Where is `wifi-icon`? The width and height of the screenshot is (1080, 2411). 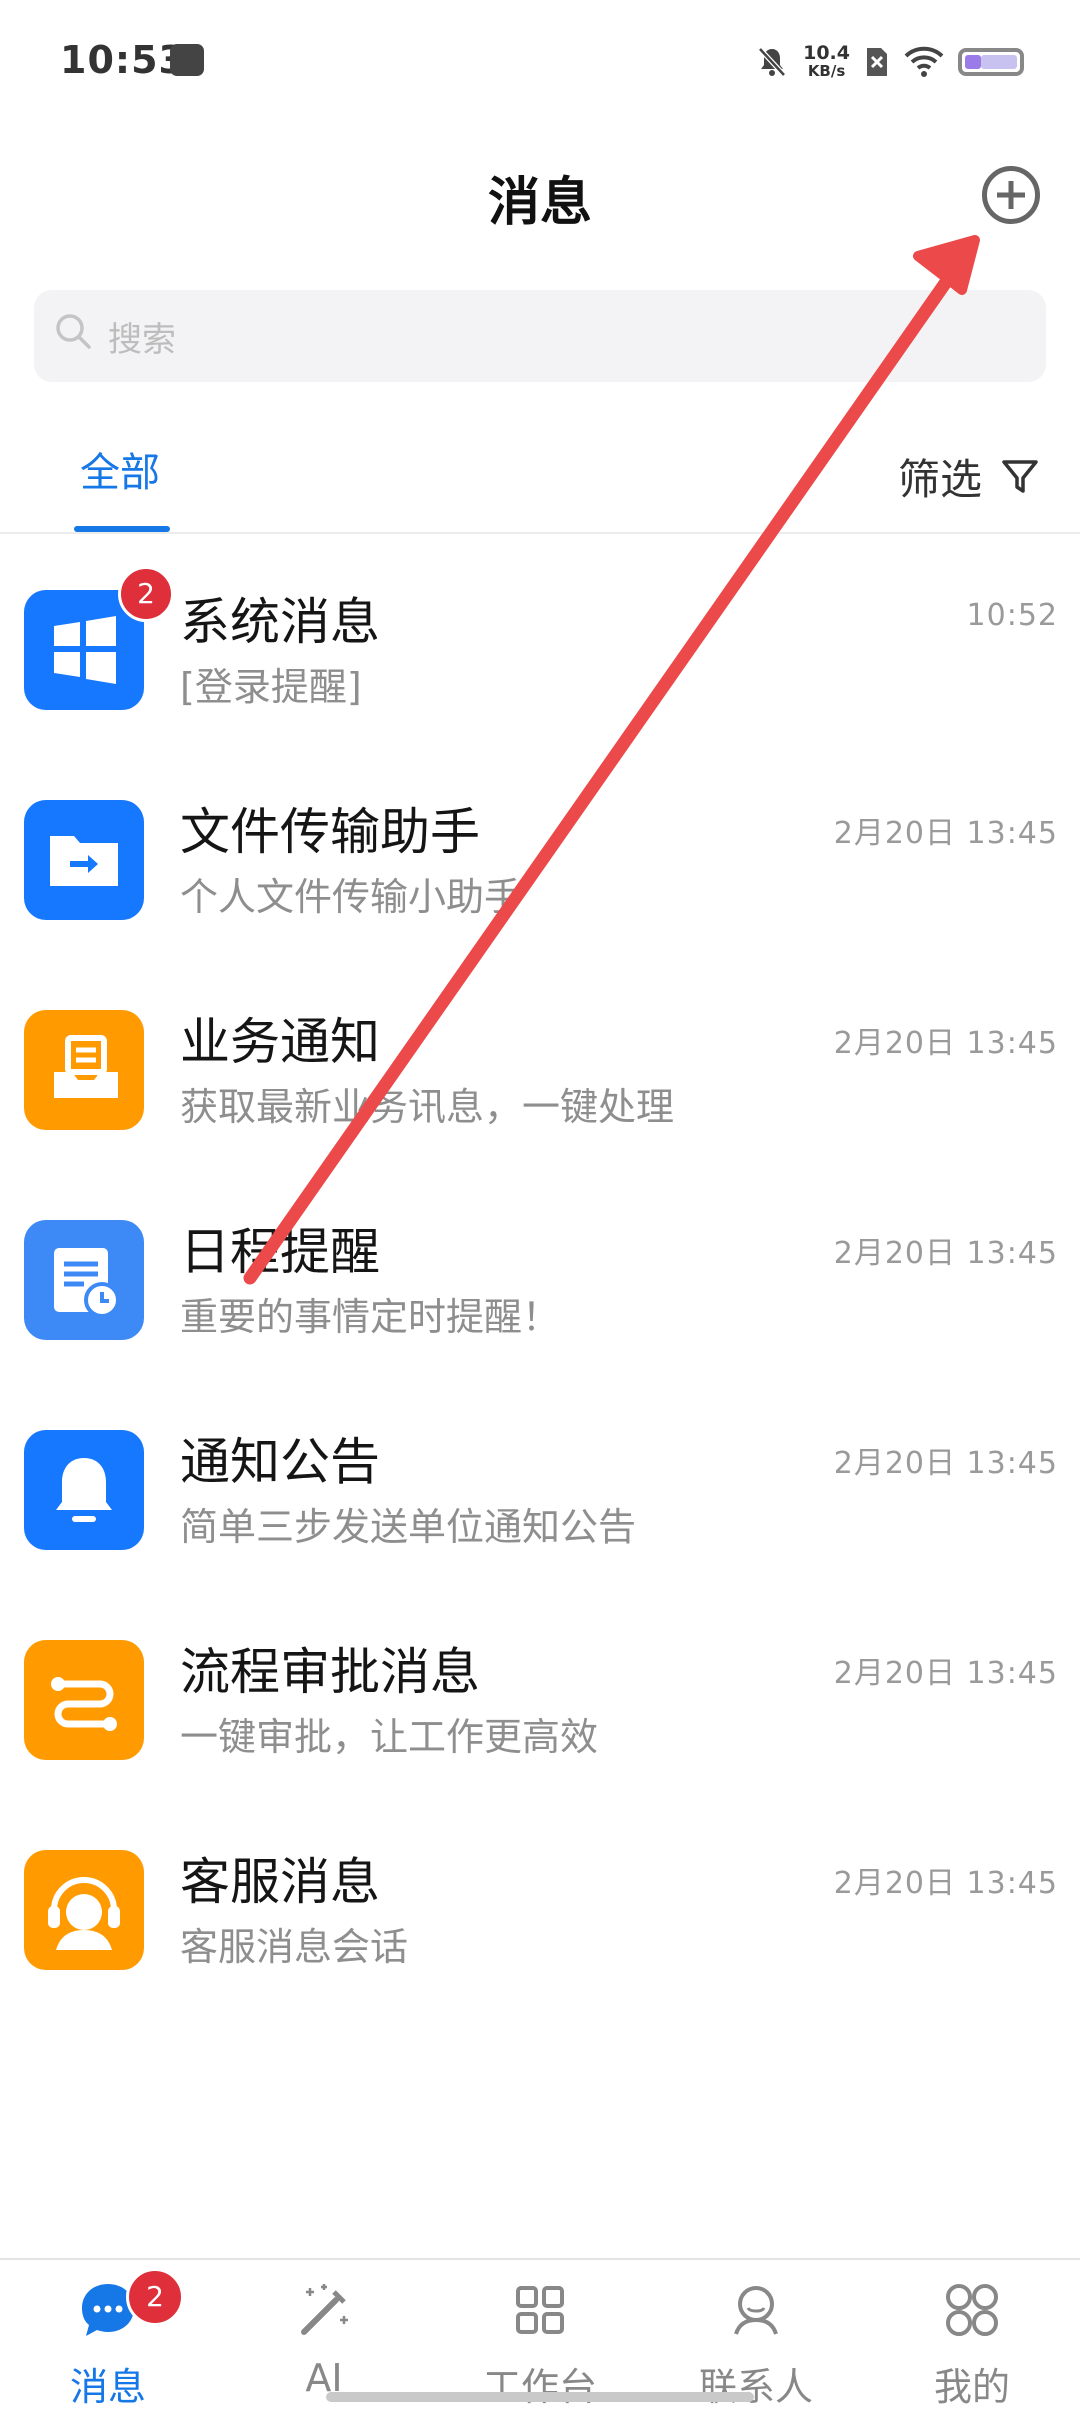 wifi-icon is located at coordinates (924, 61).